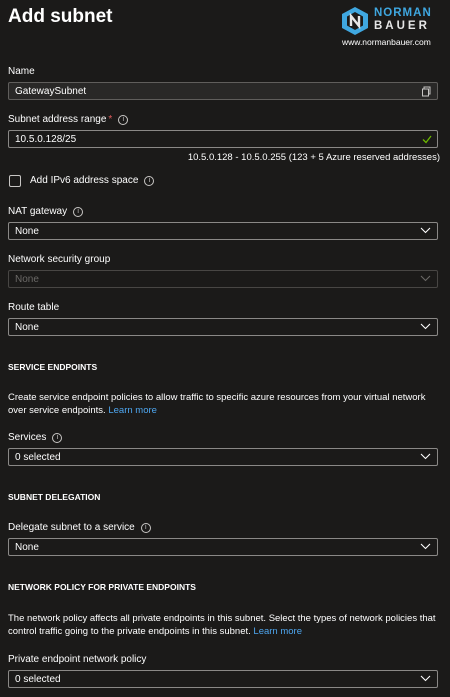 The width and height of the screenshot is (450, 697). What do you see at coordinates (27, 437) in the screenshot?
I see `services-label-text: Services` at bounding box center [27, 437].